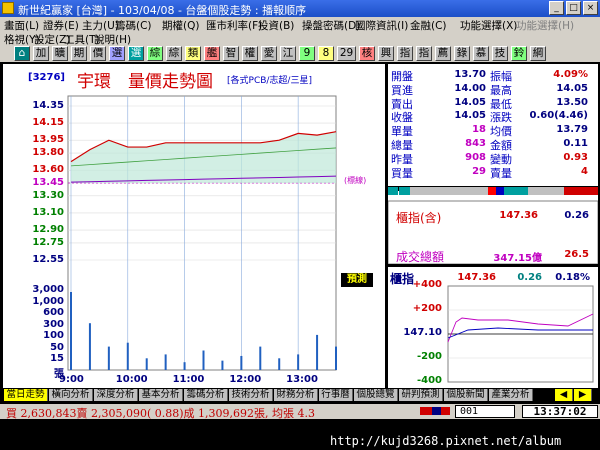  What do you see at coordinates (206, 395) in the screenshot?
I see `analysis-tab: 籌碼分析` at bounding box center [206, 395].